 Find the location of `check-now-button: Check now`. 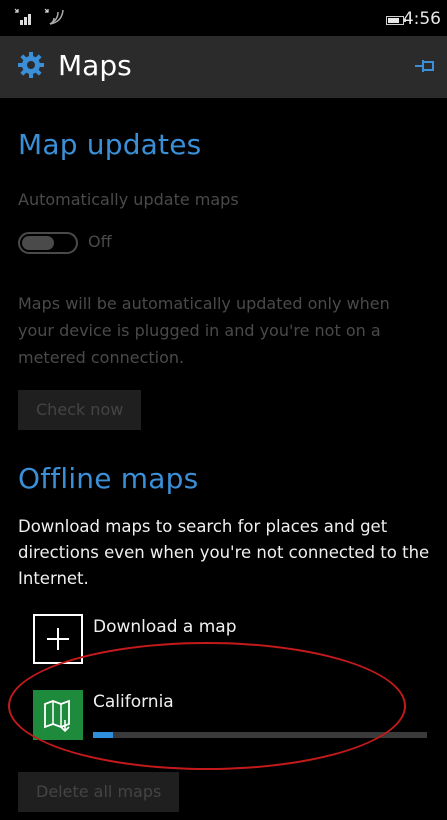

check-now-button: Check now is located at coordinates (80, 410).